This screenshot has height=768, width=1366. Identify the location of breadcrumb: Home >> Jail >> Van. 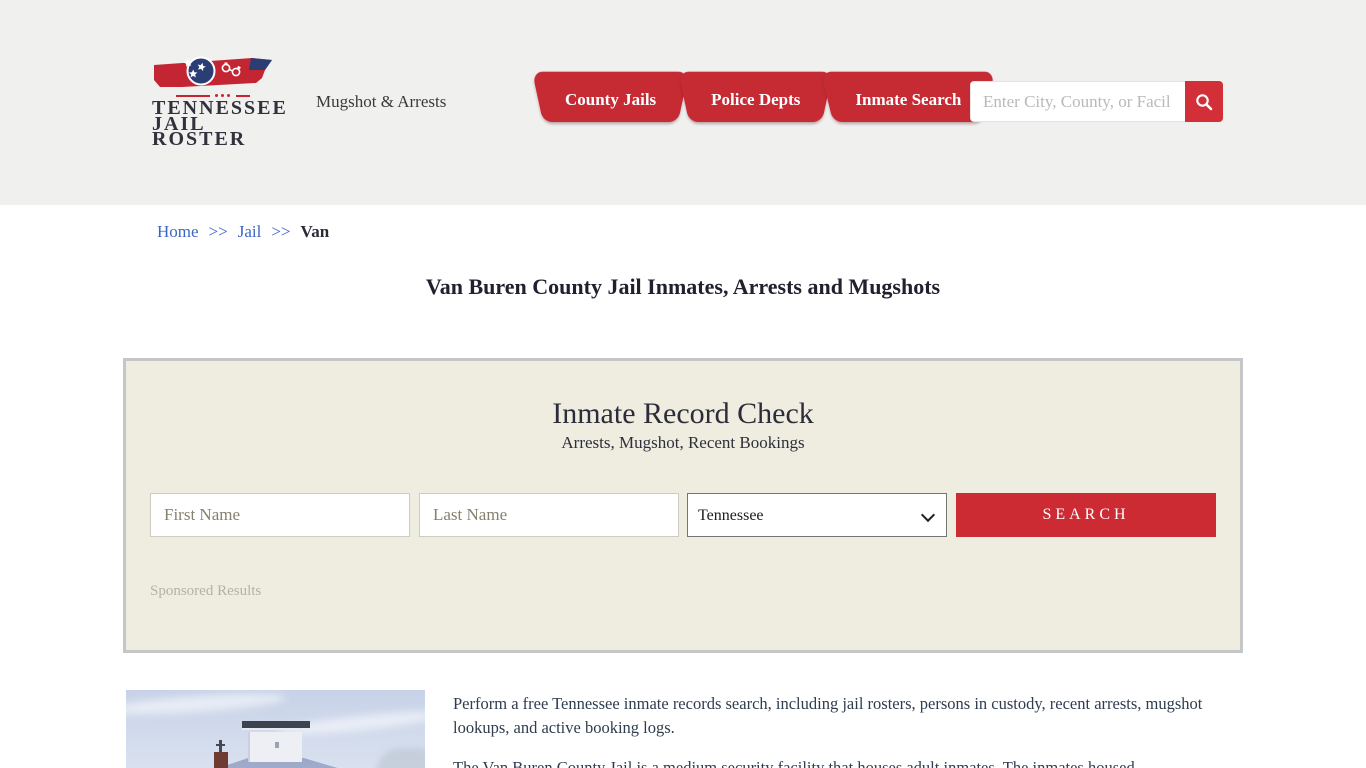
(243, 232).